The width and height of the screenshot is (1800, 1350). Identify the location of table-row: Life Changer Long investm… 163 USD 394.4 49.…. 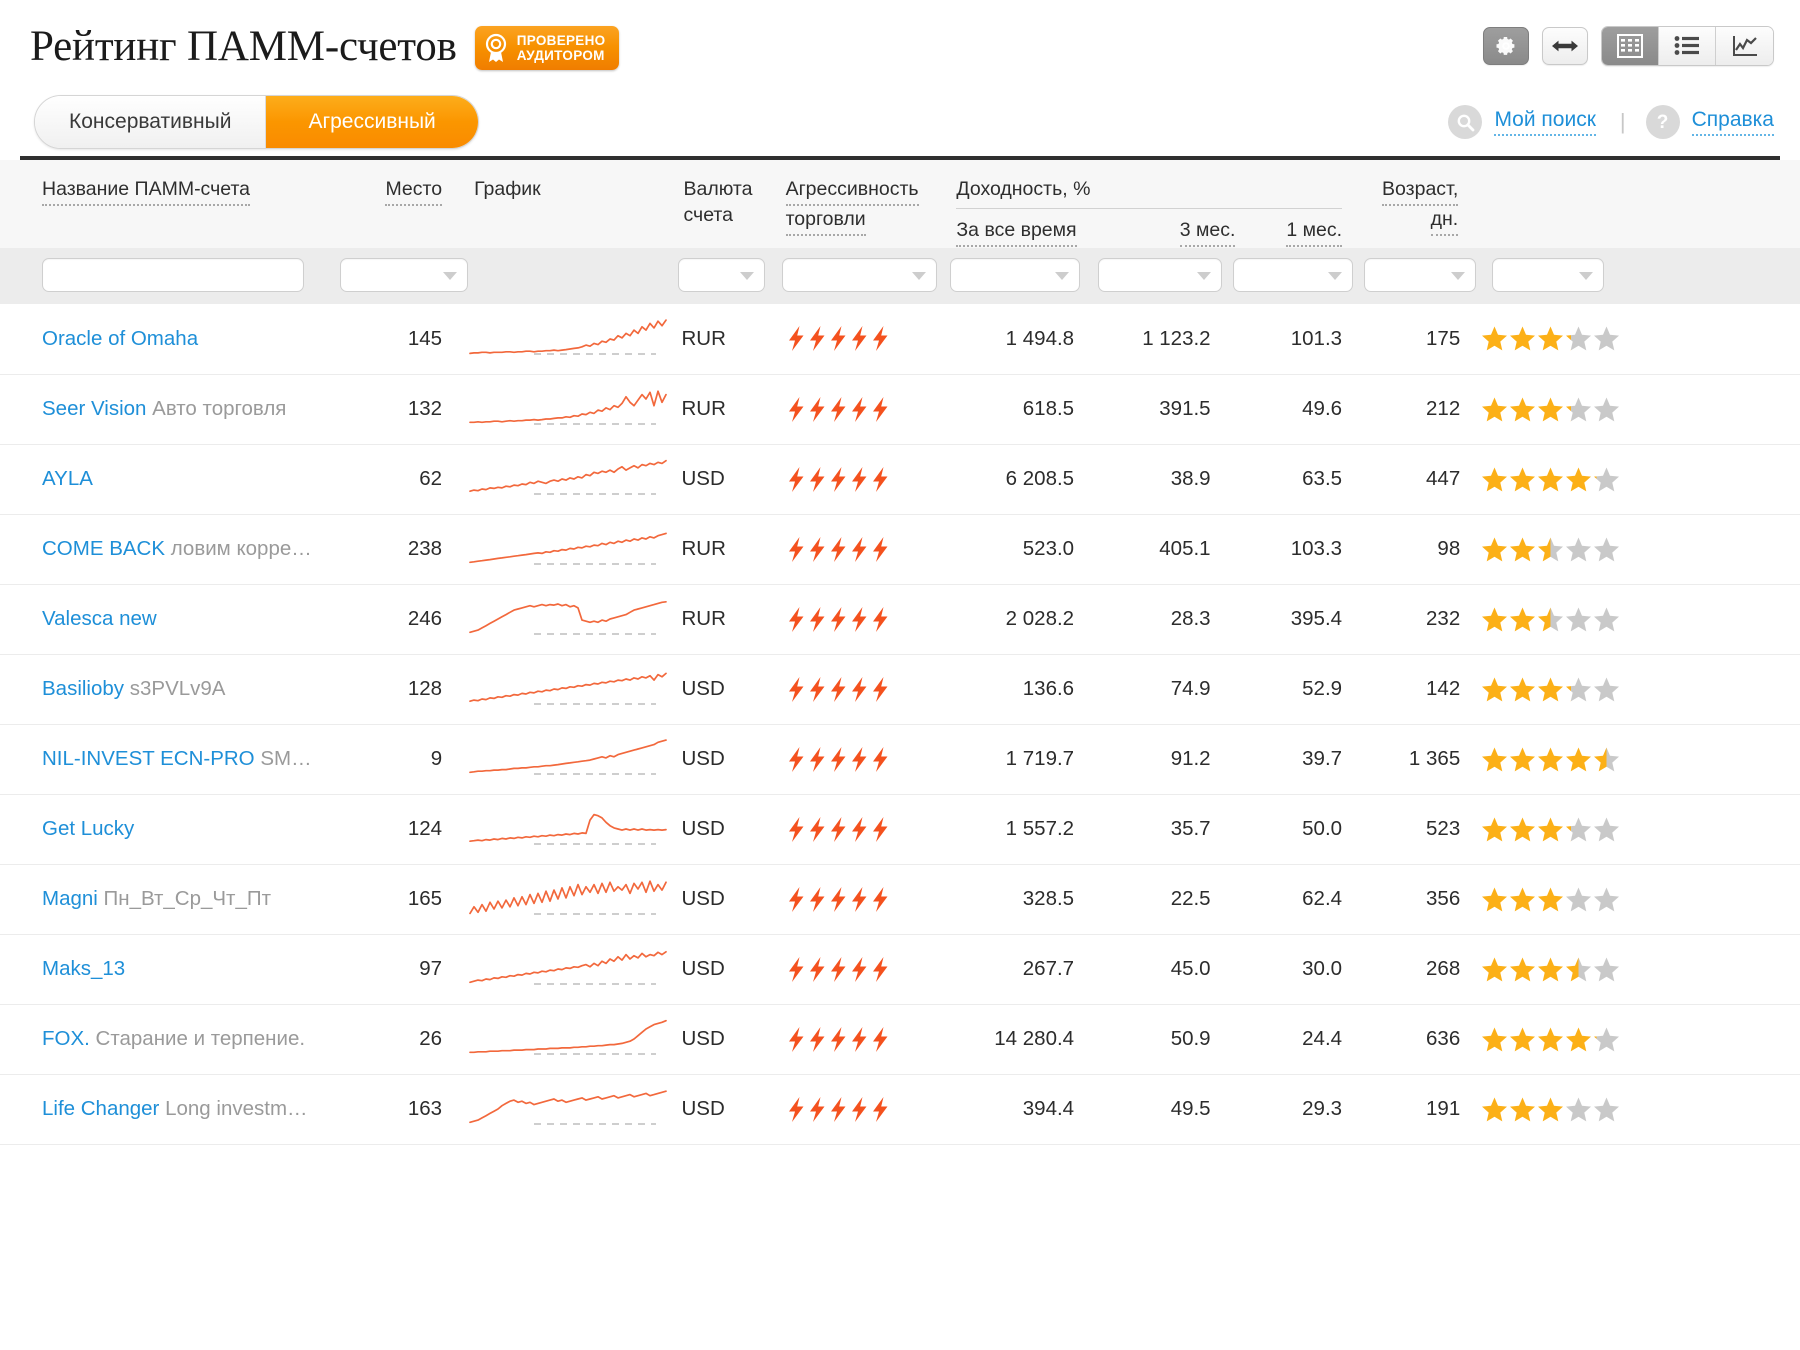
(900, 1109).